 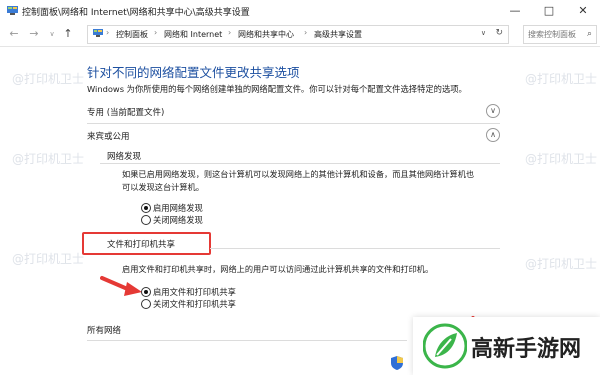 I want to click on forward-arrow-icon: →, so click(x=34, y=34).